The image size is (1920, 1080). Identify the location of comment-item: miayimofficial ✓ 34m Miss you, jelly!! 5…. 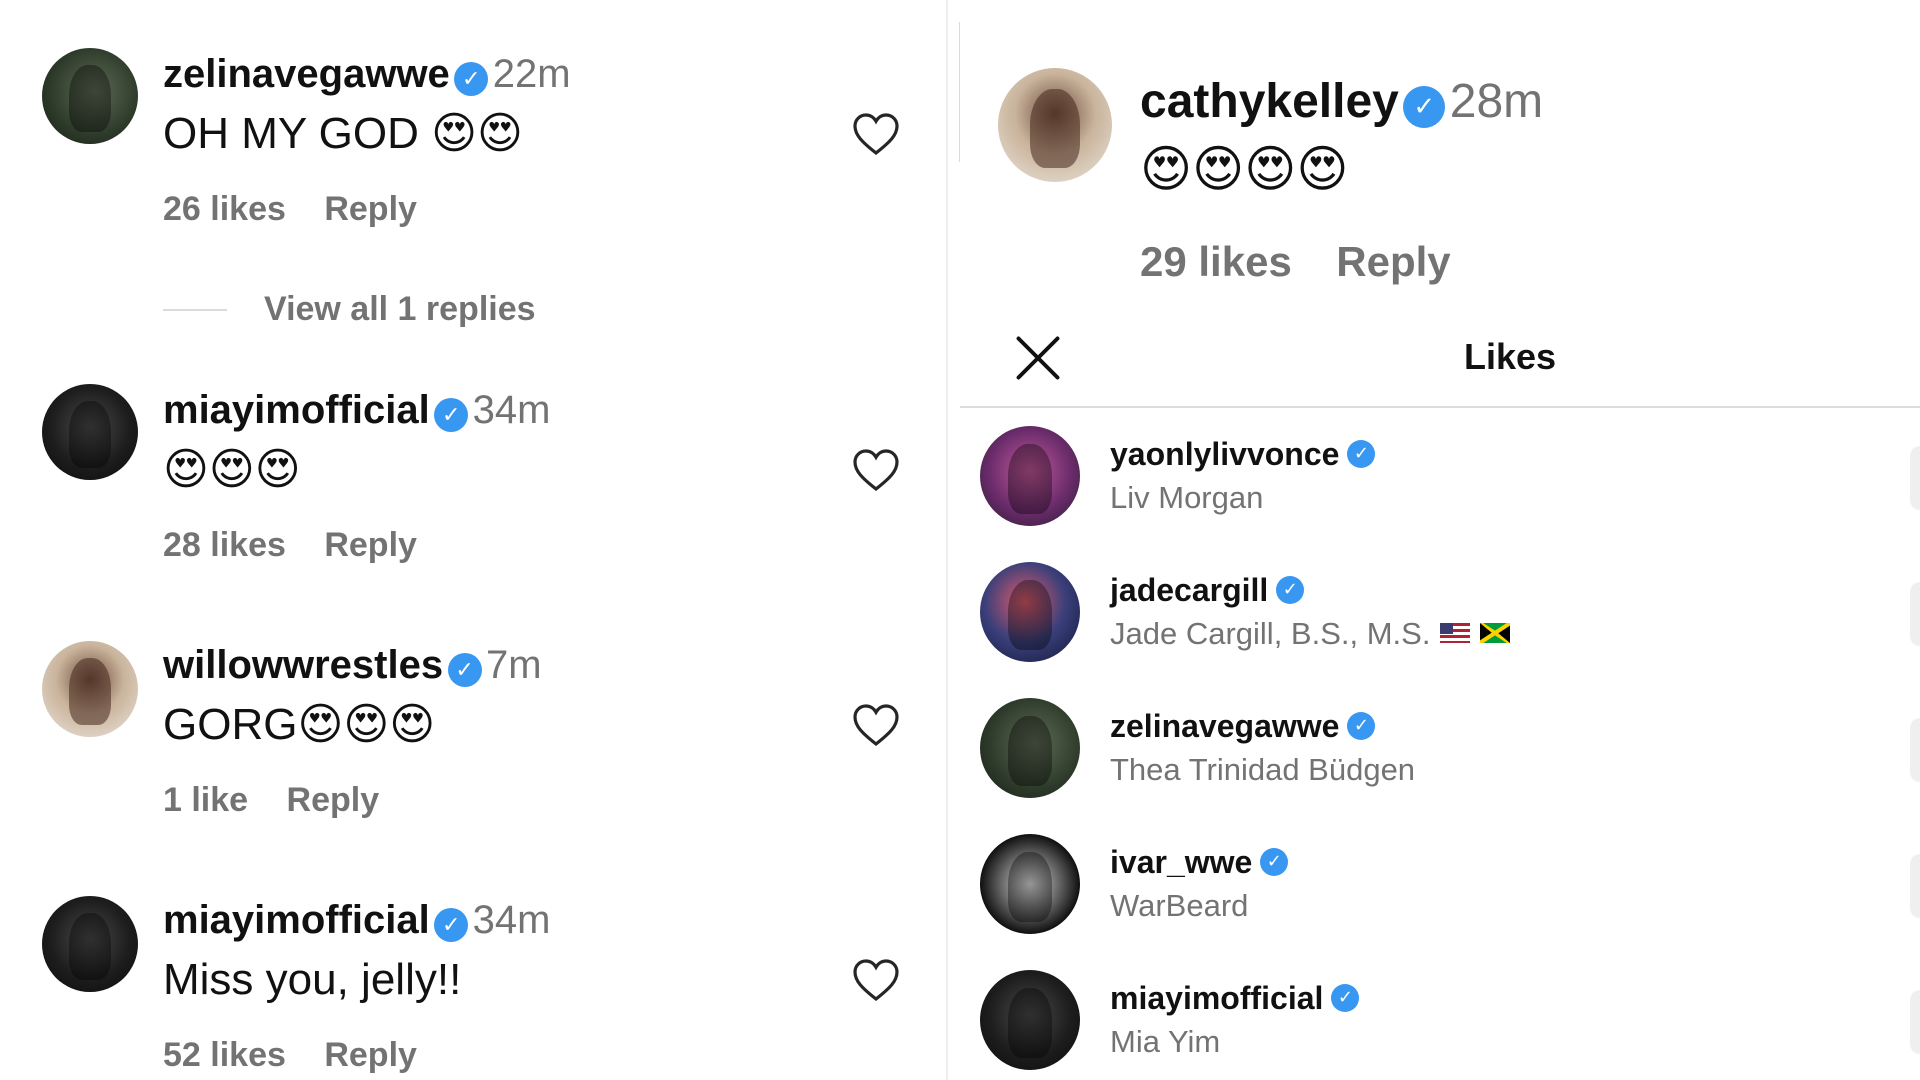
(473, 980).